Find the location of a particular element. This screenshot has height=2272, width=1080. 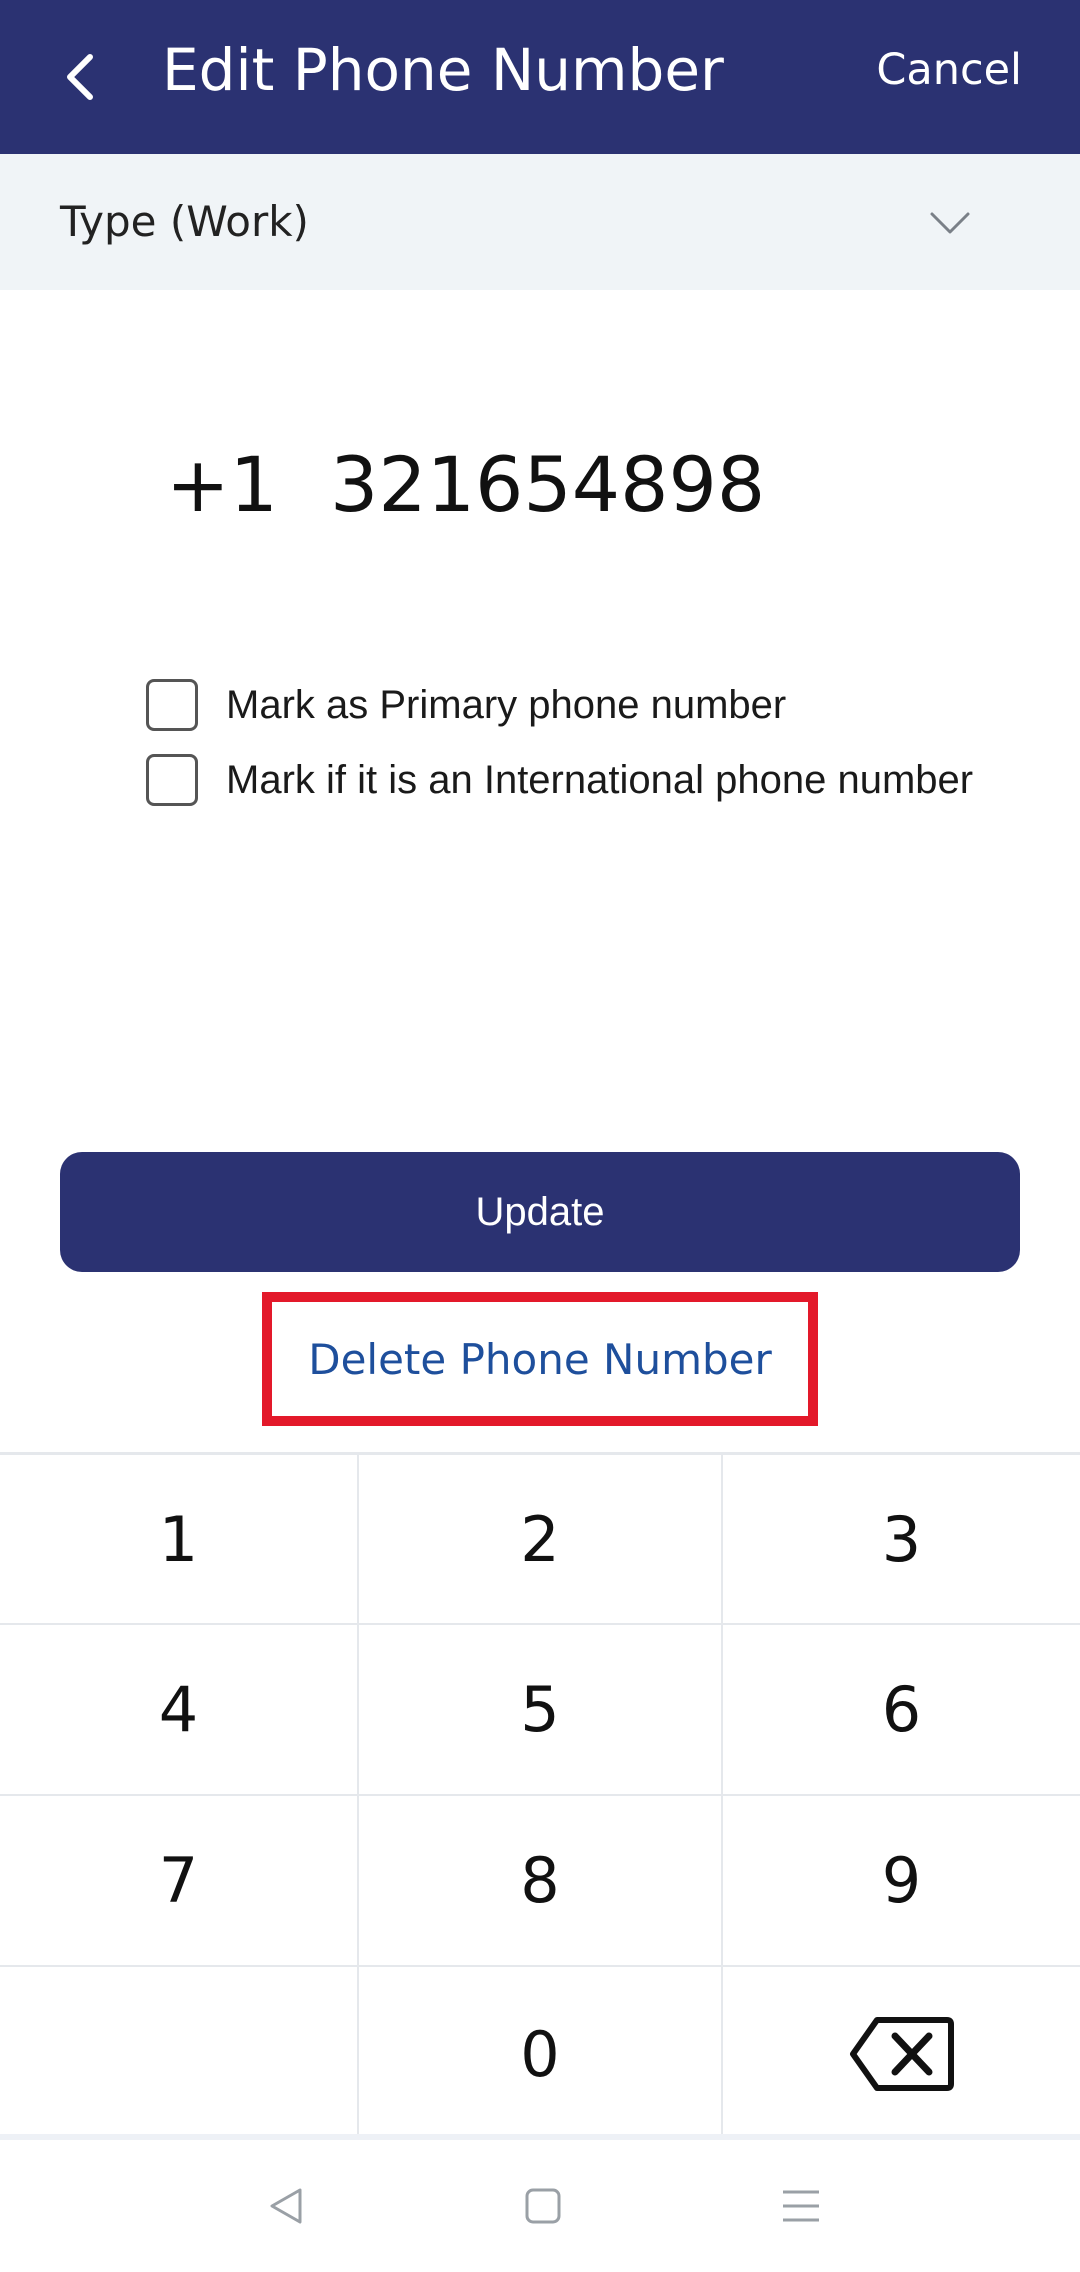

update-button: Update is located at coordinates (540, 1212).